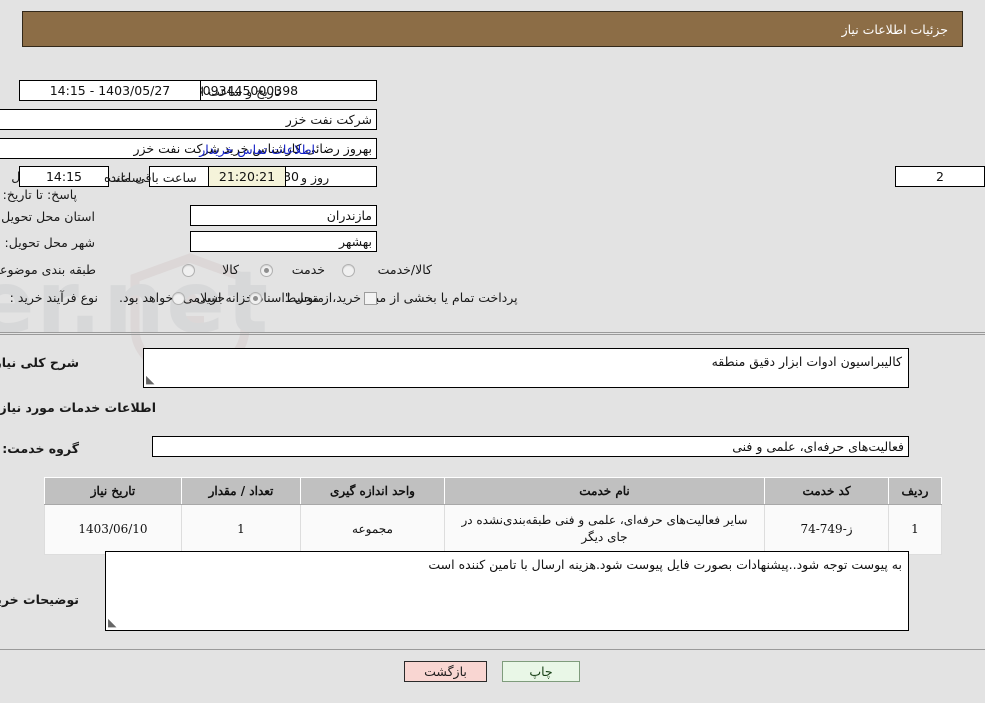 This screenshot has width=985, height=703. What do you see at coordinates (241, 491) in the screenshot?
I see `col-quantity: تعداد / مقدار` at bounding box center [241, 491].